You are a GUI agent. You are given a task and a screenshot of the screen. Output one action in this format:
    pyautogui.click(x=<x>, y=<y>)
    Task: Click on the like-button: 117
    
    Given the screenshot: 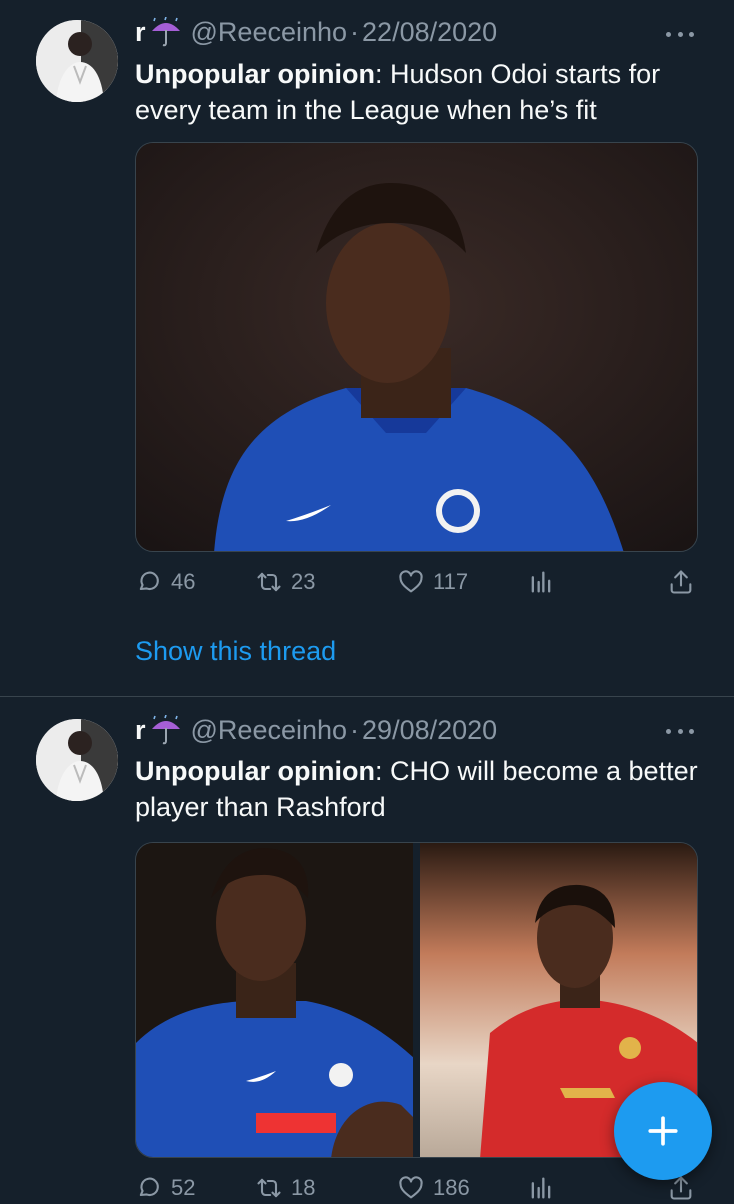 What is the action you would take?
    pyautogui.click(x=432, y=582)
    